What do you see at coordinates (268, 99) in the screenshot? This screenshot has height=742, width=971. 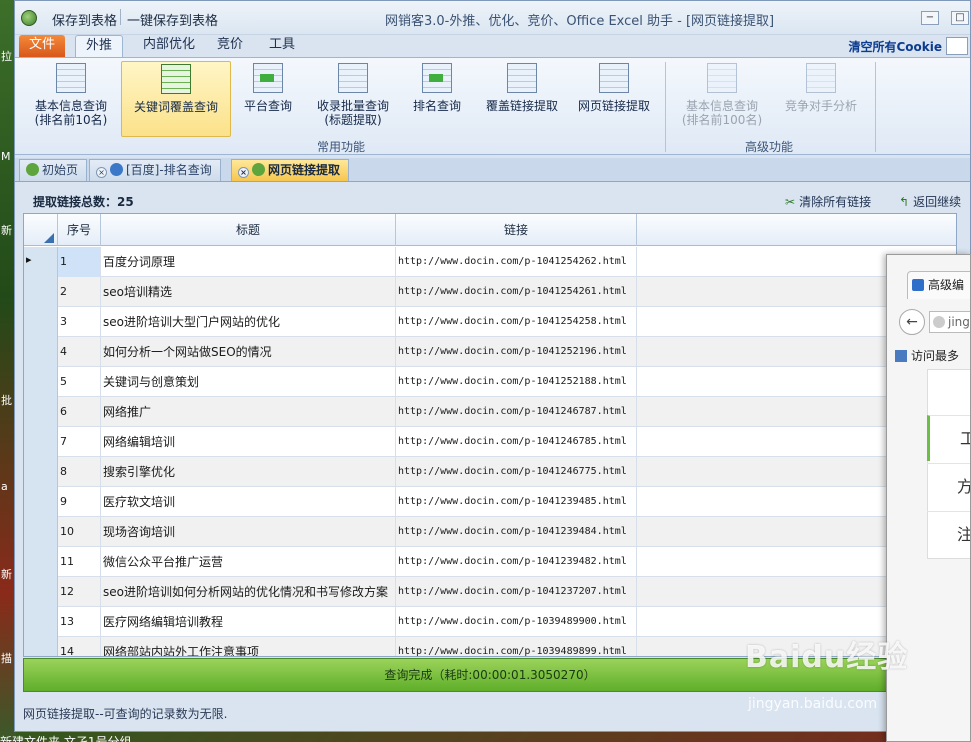 I see `platform-query-button: 平台查询` at bounding box center [268, 99].